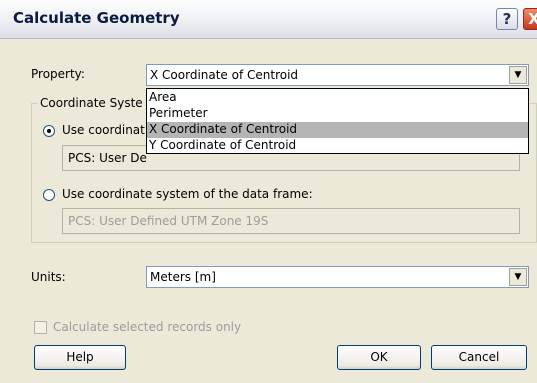 Image resolution: width=537 pixels, height=383 pixels. I want to click on coordinate-system-group-label: Coordinate Syste, so click(91, 103).